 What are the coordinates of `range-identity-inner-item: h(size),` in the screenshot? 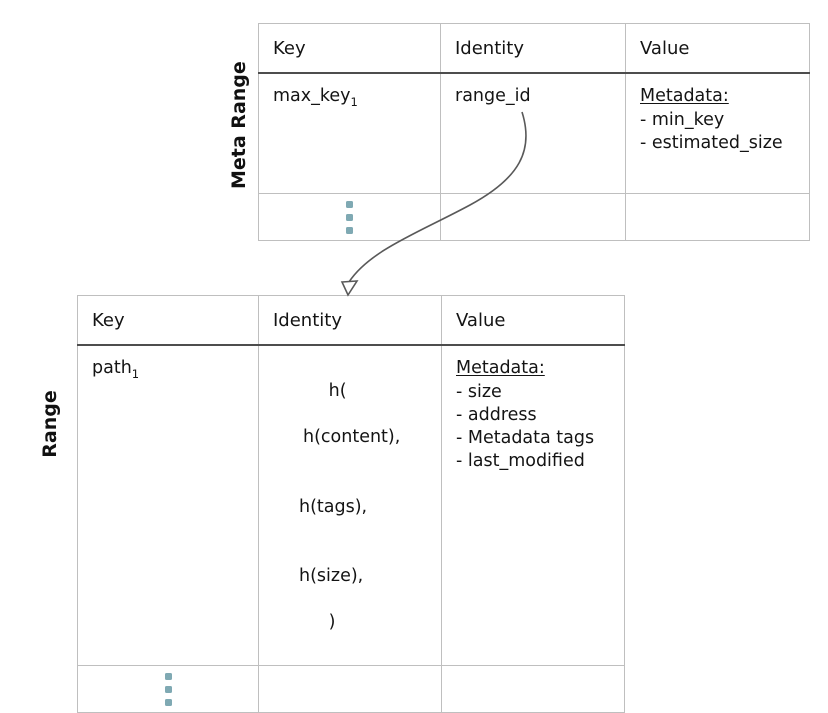 It's located at (331, 575).